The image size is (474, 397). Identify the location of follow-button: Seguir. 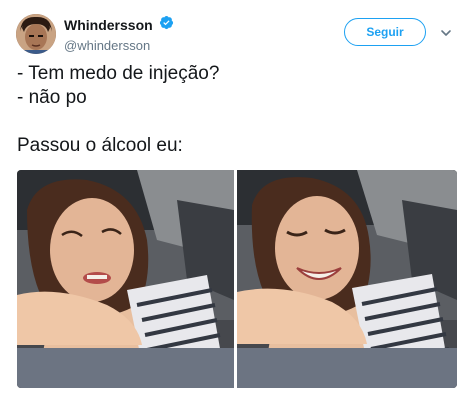
(385, 32).